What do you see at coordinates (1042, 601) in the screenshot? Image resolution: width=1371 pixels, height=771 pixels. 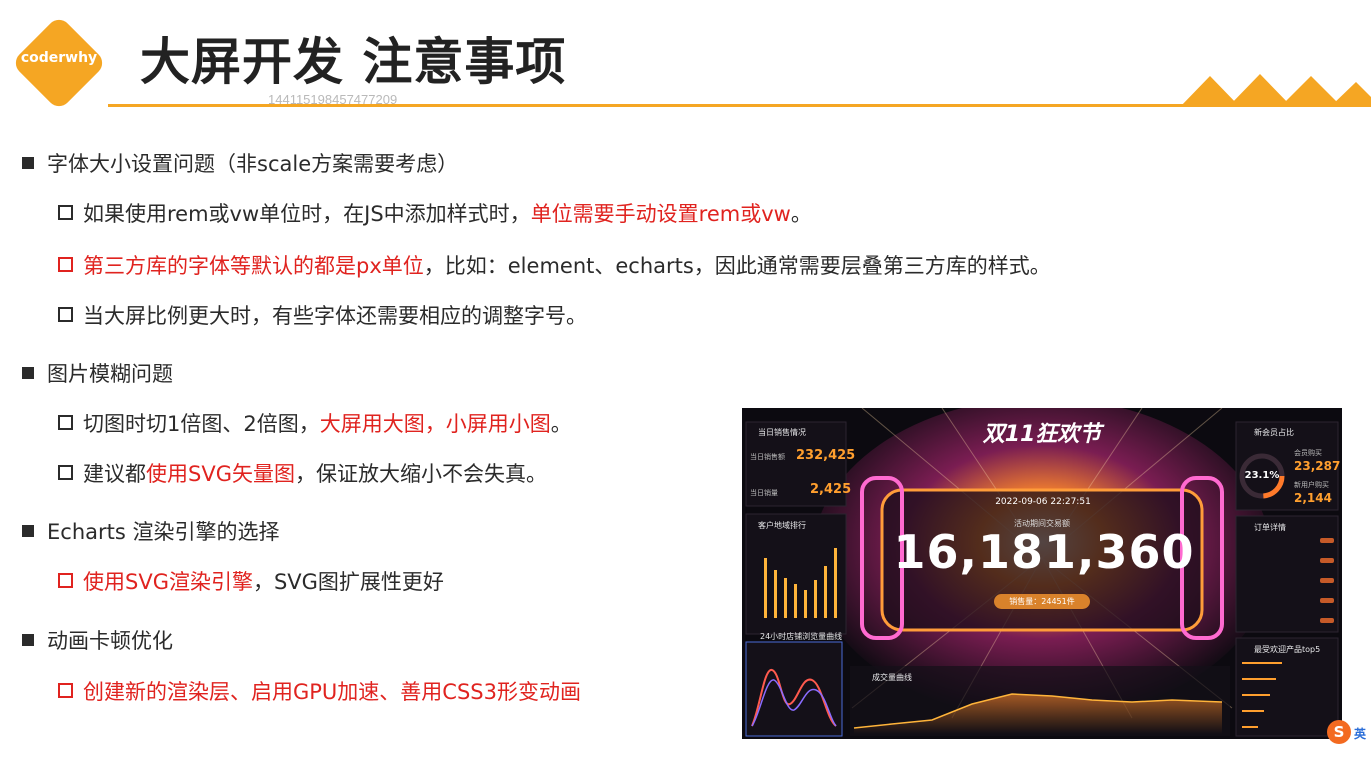 I see `dashboard-sales-pill: 销售量：24451件` at bounding box center [1042, 601].